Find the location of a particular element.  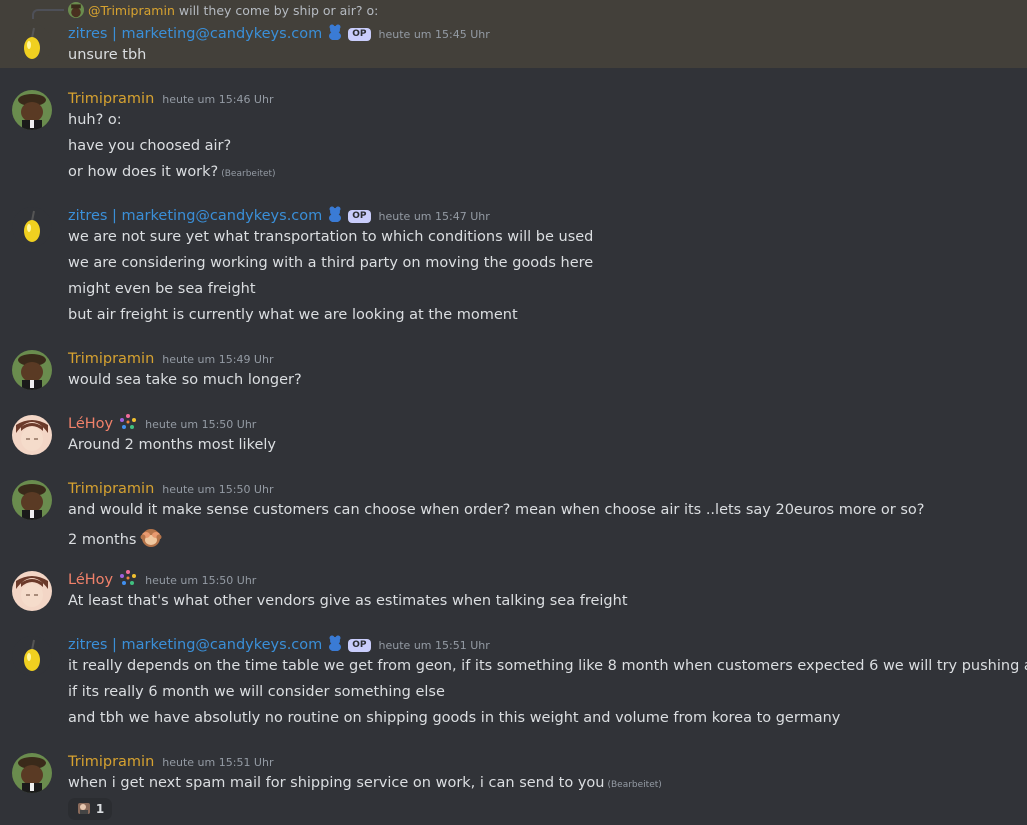

timestamp: heute um 15:46 Uhr is located at coordinates (217, 99).